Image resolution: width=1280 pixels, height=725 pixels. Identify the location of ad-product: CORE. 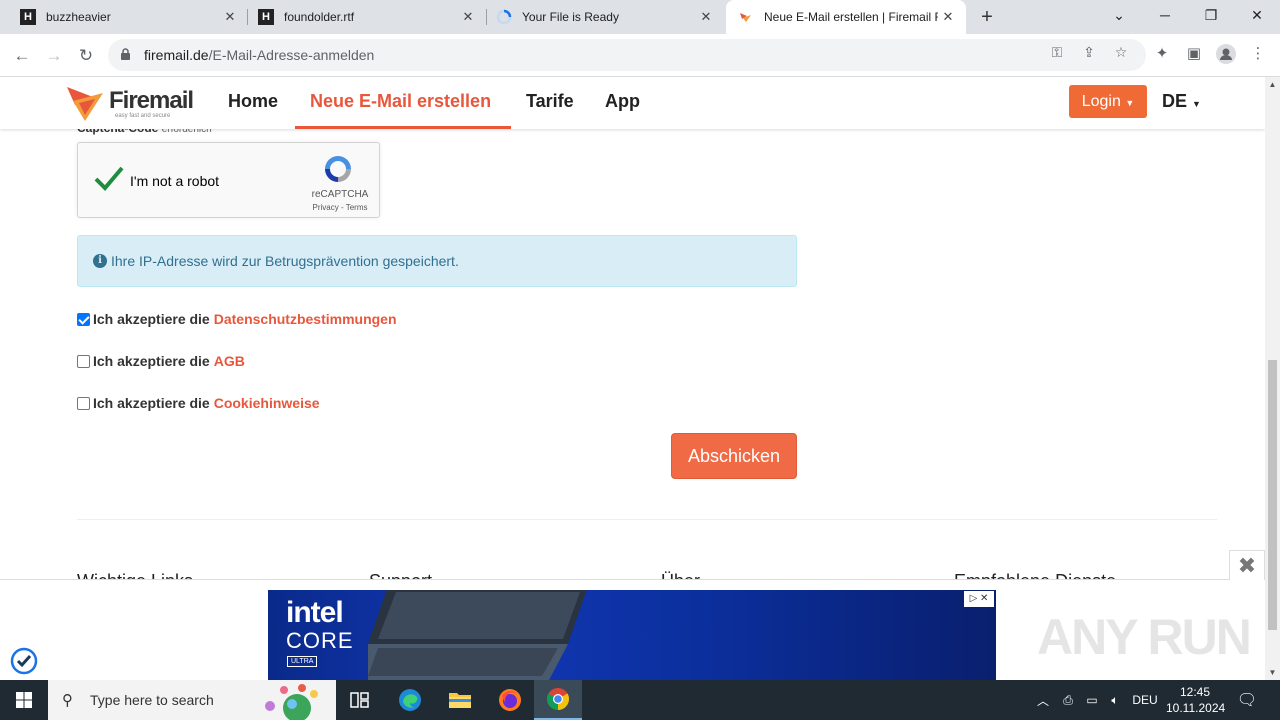
(320, 640).